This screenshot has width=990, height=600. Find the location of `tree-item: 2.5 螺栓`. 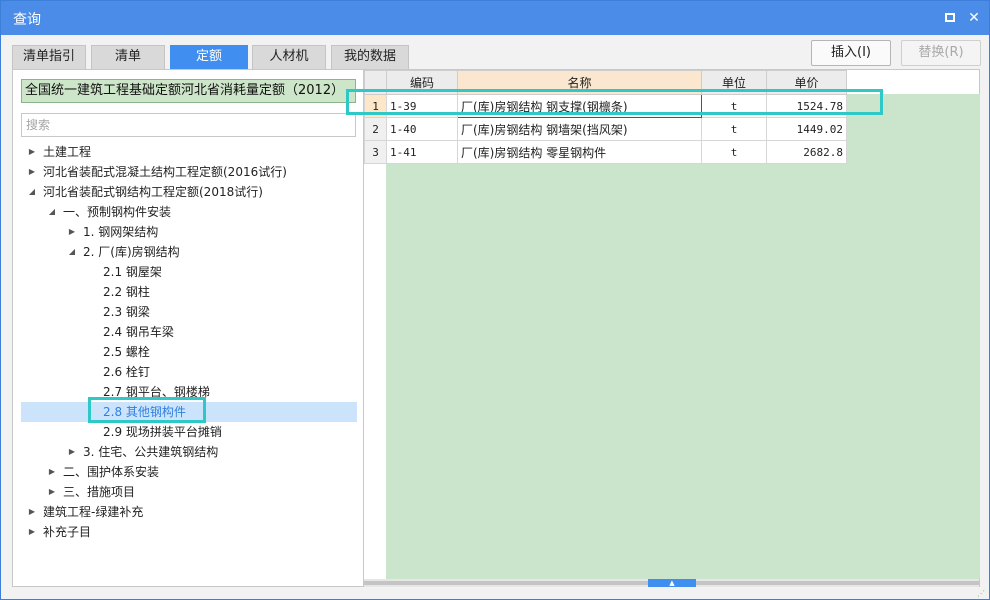

tree-item: 2.5 螺栓 is located at coordinates (189, 352).